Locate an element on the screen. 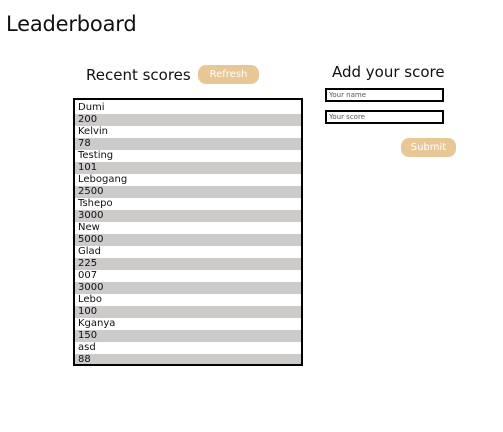 This screenshot has width=503, height=432. submit-button: Submit is located at coordinates (428, 147).